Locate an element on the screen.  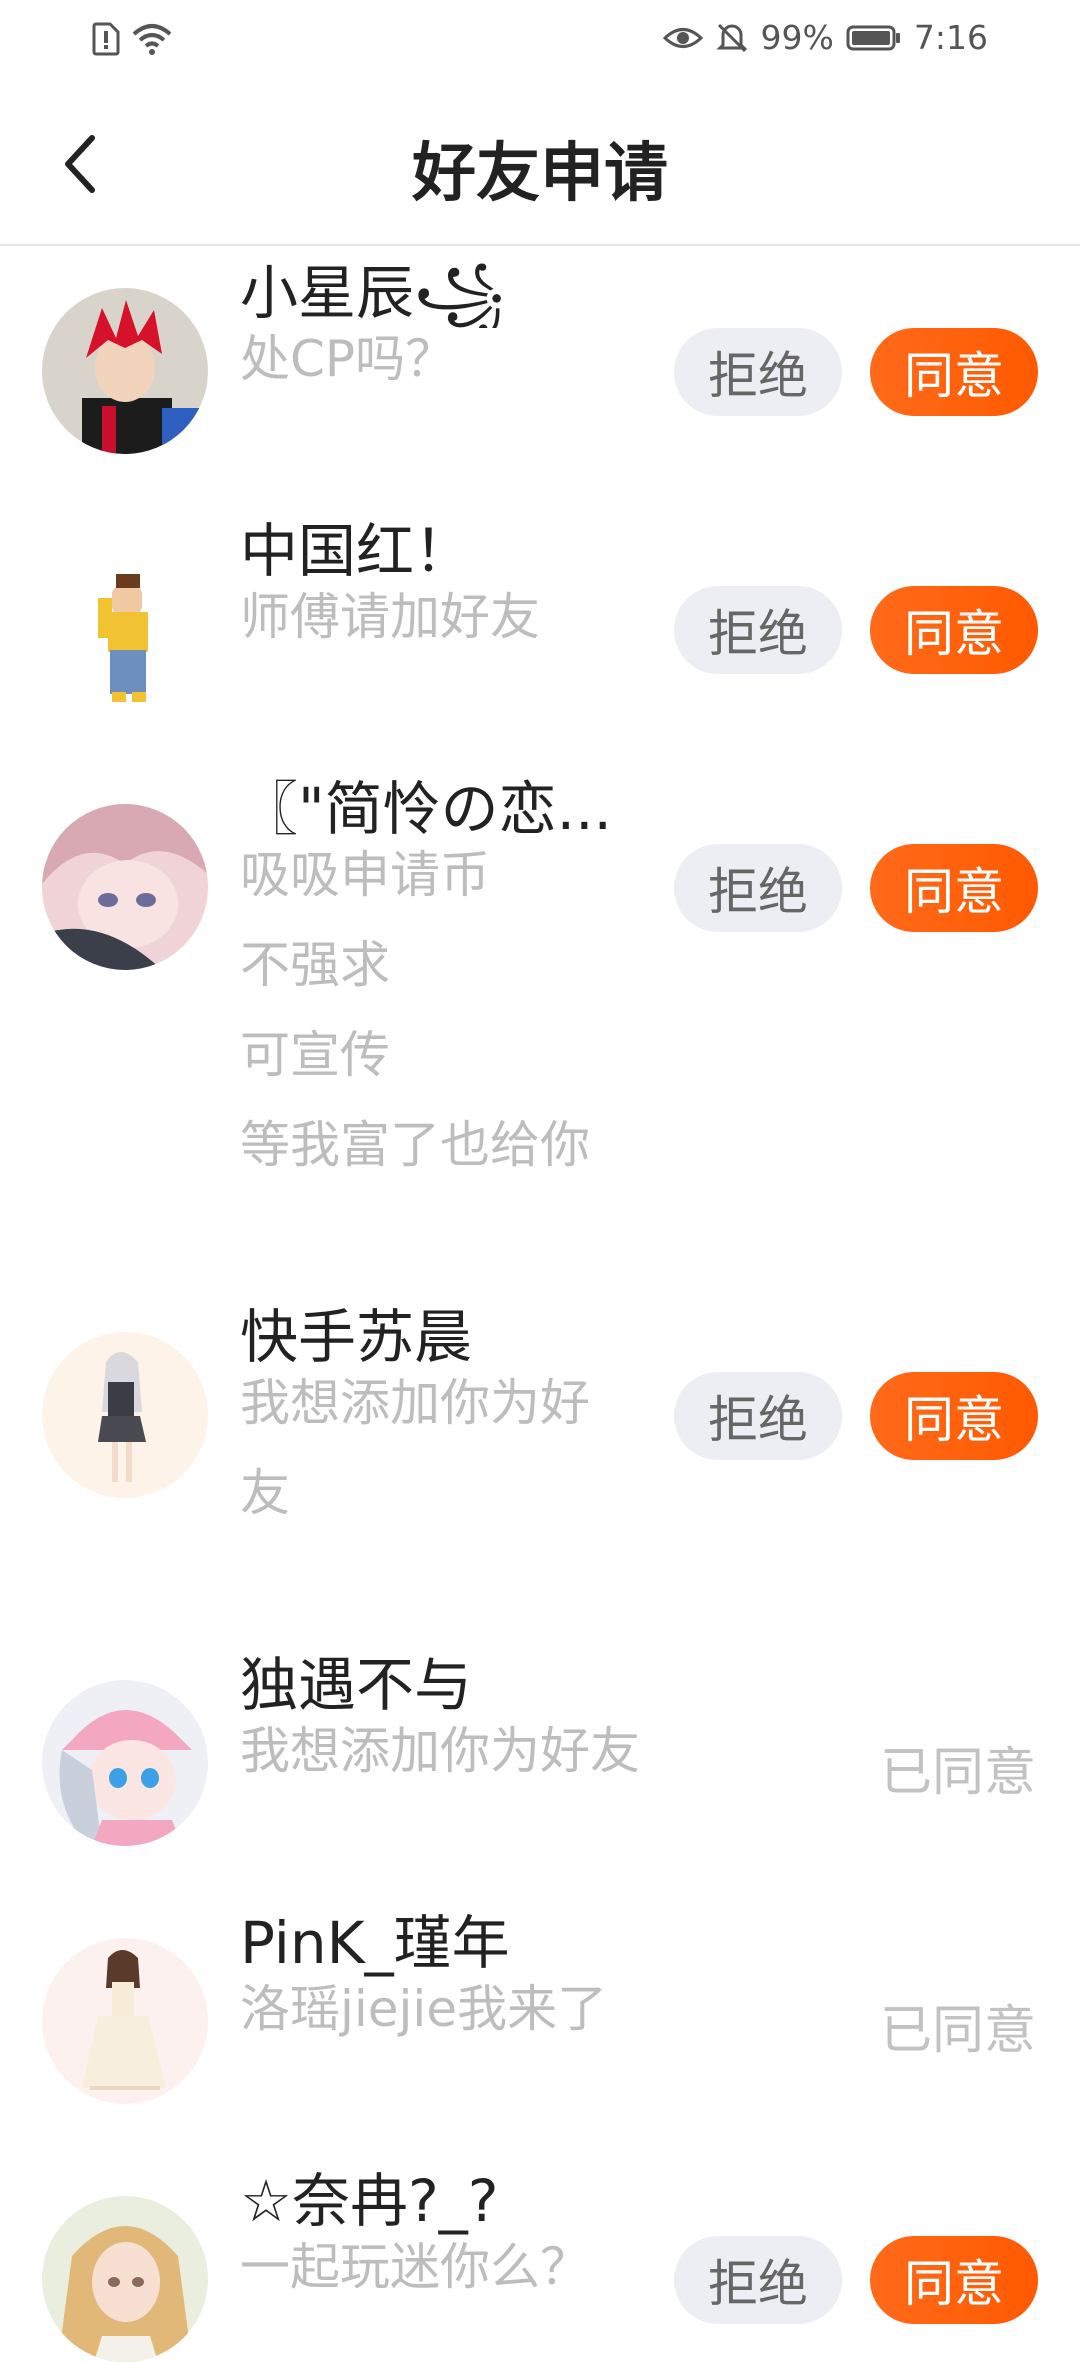
sim-alert-icon is located at coordinates (106, 39).